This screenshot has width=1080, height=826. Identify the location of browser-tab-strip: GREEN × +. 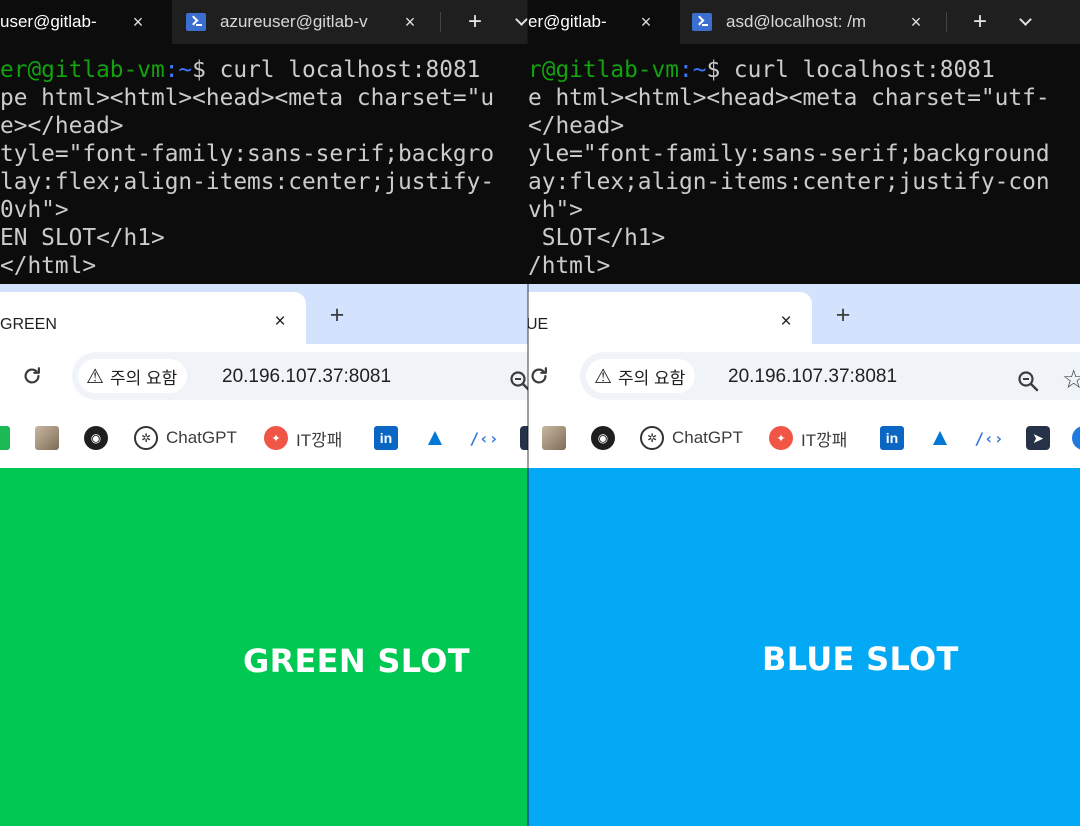
(264, 314).